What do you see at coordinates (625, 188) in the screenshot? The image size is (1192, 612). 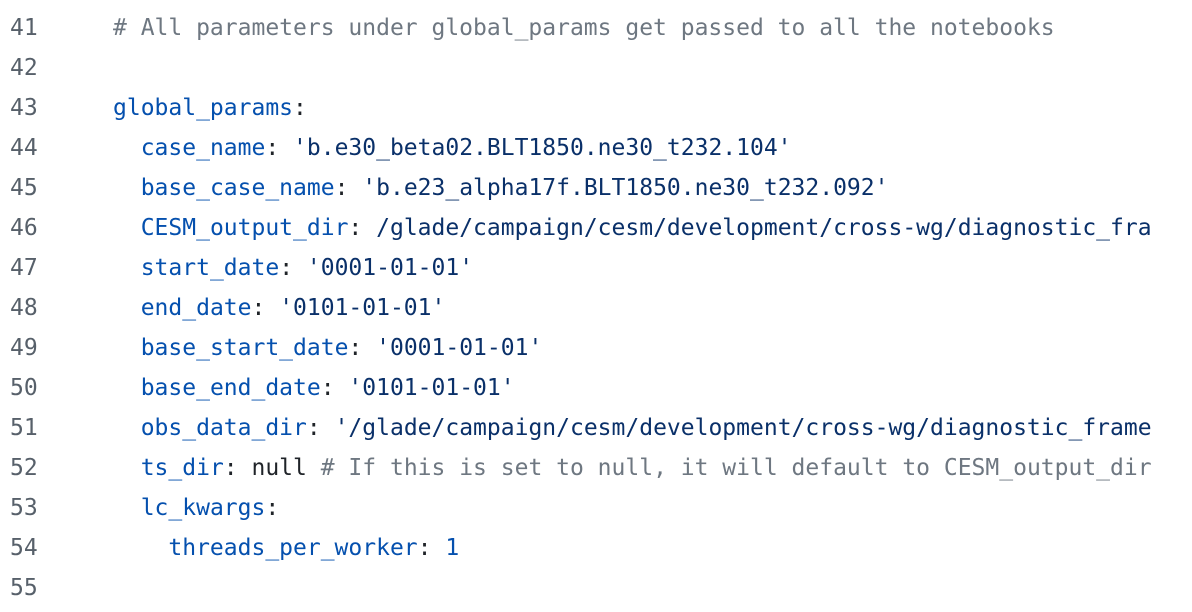 I see `yaml-value: 'b.e23_alpha17f.BLT1850.ne30_t232.092'` at bounding box center [625, 188].